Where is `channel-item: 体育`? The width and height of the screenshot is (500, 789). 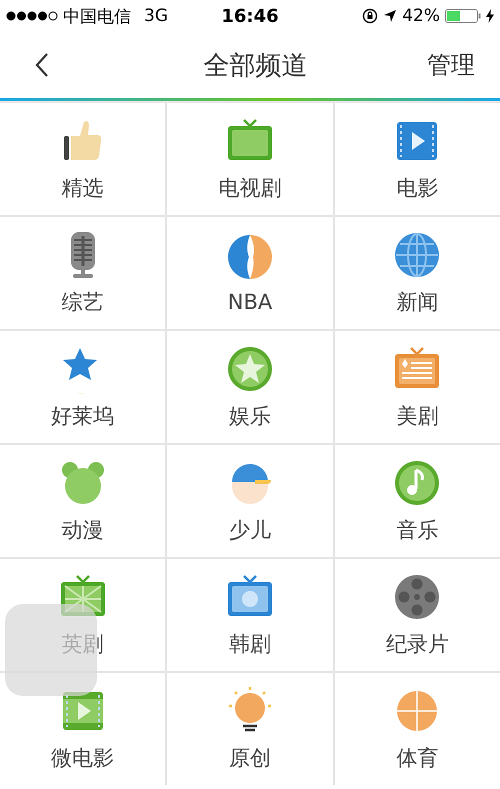 channel-item: 体育 is located at coordinates (417, 729).